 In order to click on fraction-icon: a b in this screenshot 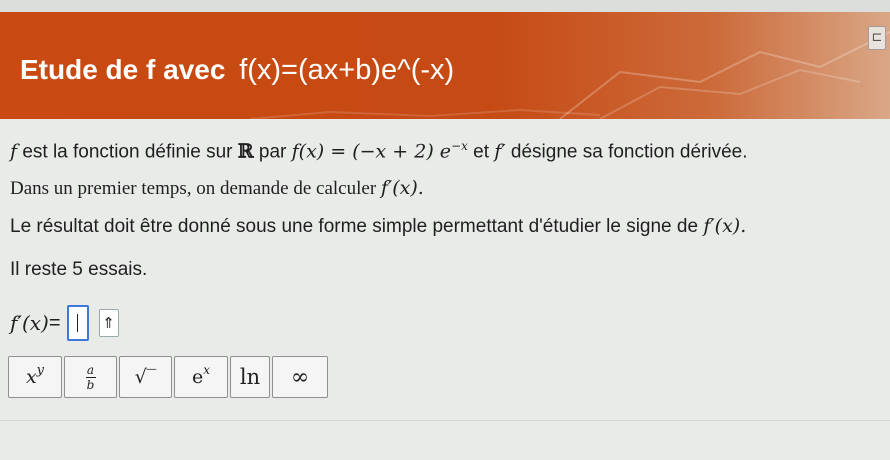, I will do `click(90, 377)`.